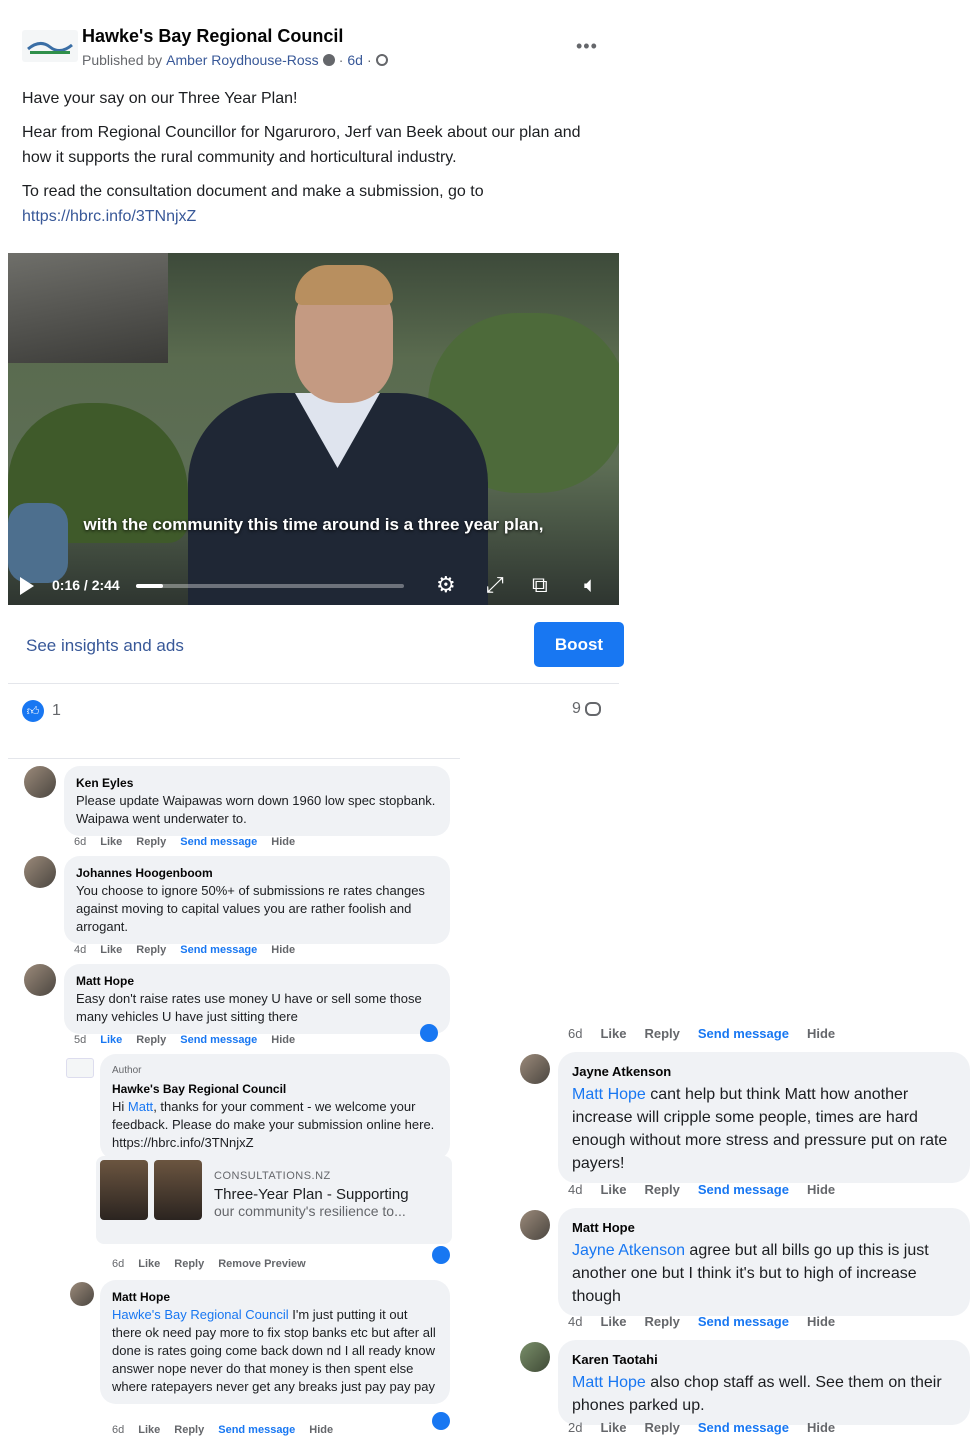 This screenshot has width=971, height=1436. Describe the element at coordinates (575, 1427) in the screenshot. I see `comment-age: 2d` at that location.